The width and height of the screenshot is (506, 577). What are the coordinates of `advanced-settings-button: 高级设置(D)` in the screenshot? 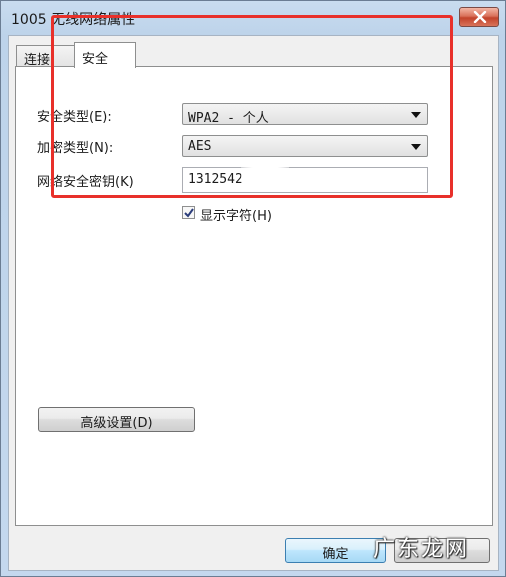 It's located at (116, 419).